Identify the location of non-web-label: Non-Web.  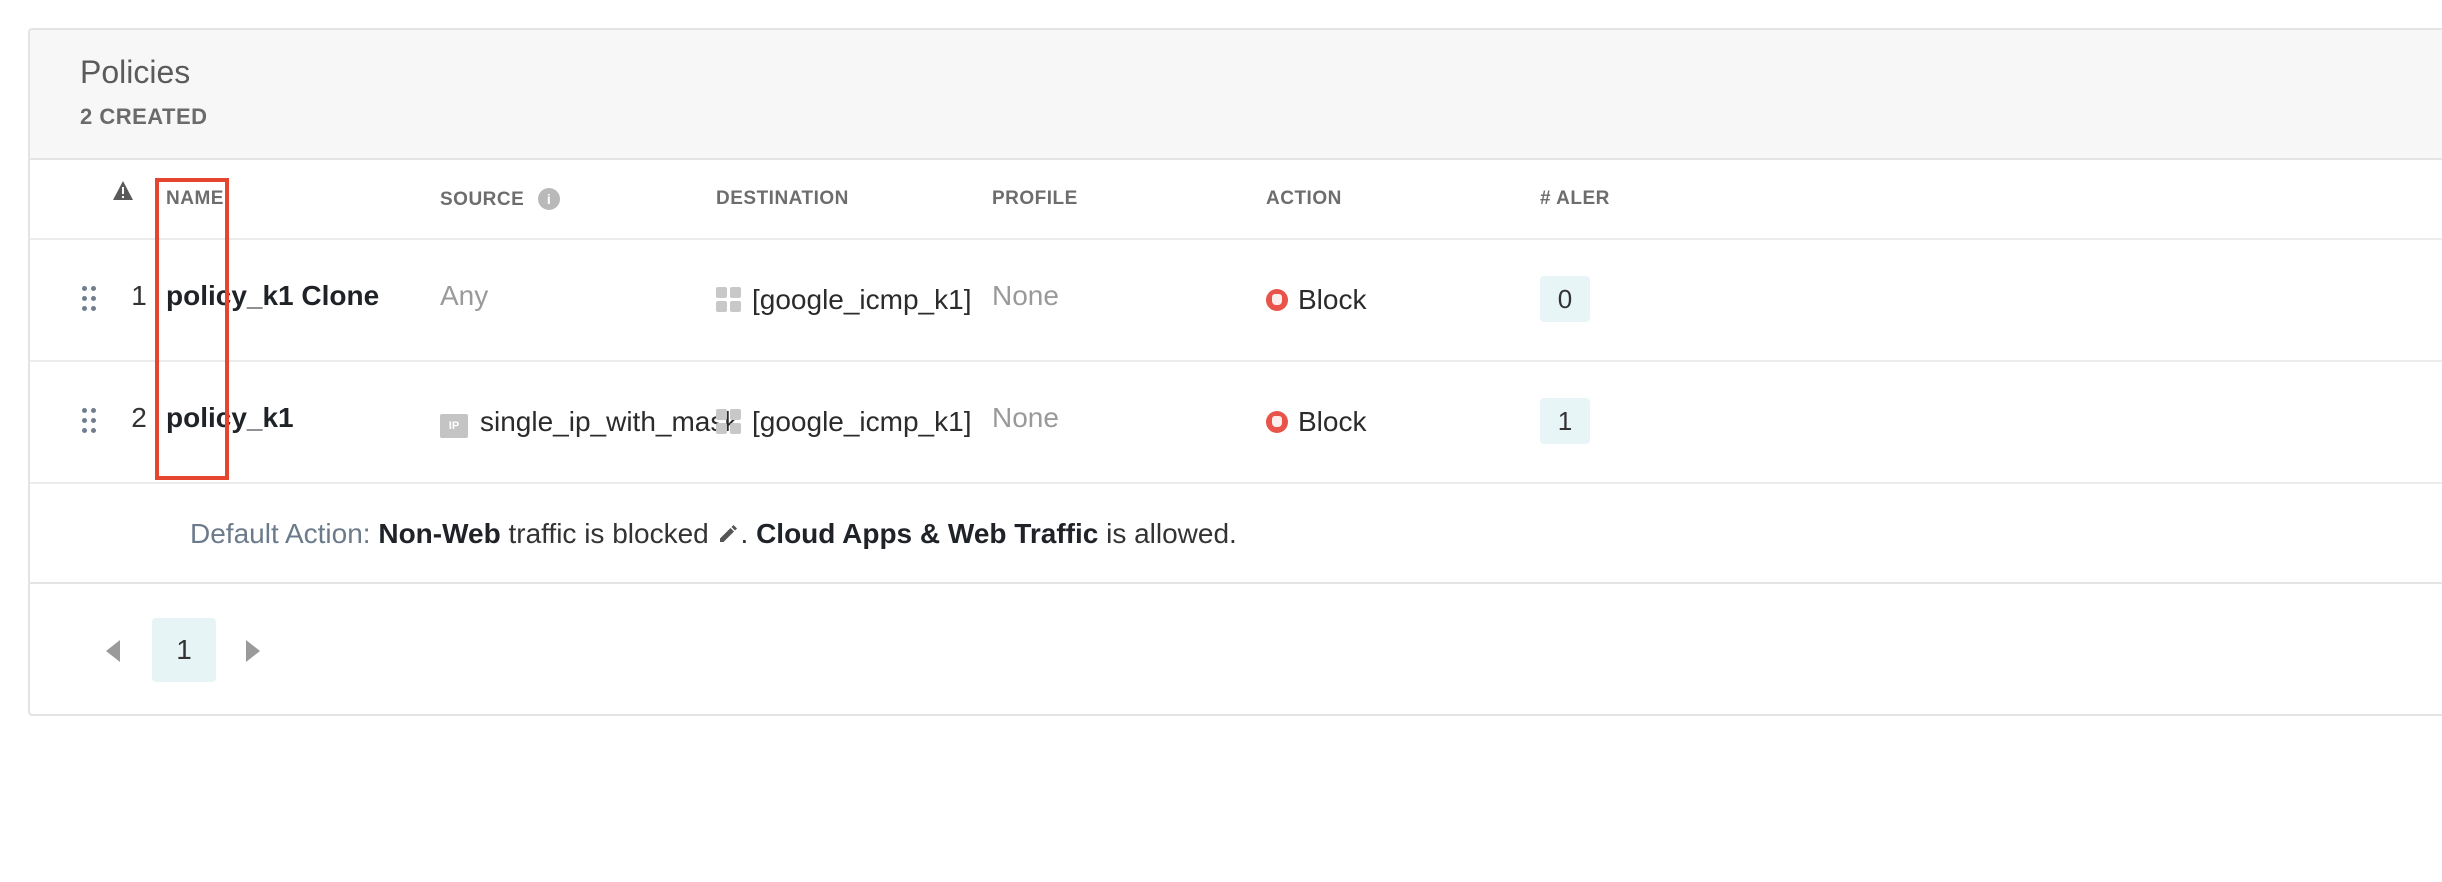
(439, 533).